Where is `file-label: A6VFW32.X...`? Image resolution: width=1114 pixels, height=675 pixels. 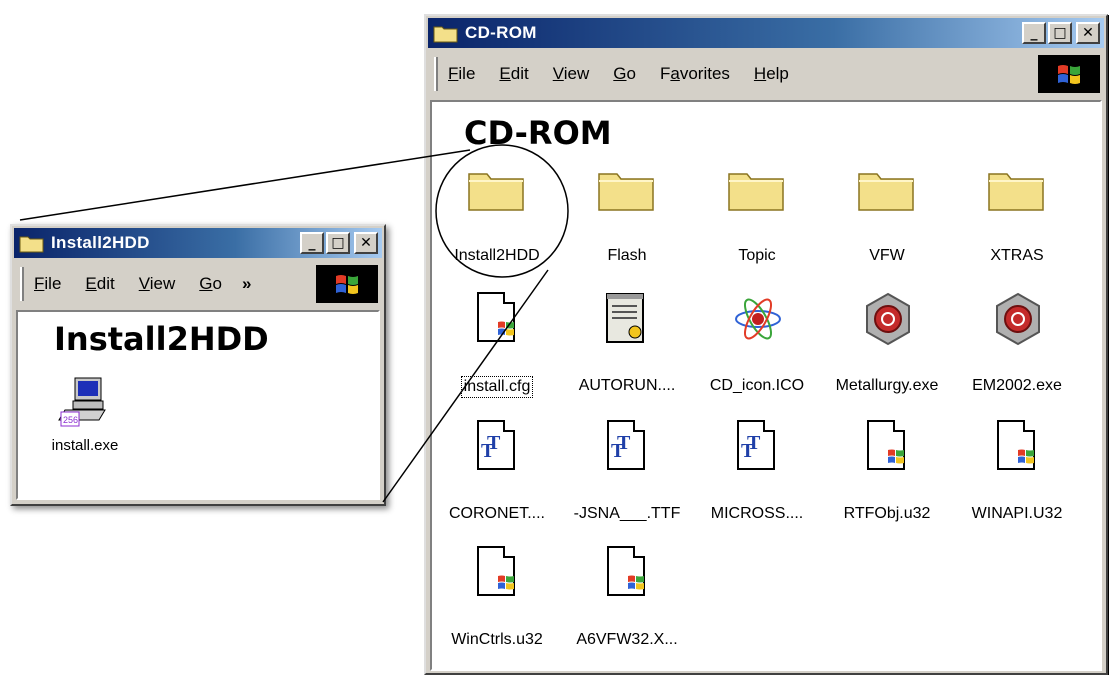
file-label: A6VFW32.X... is located at coordinates (627, 639).